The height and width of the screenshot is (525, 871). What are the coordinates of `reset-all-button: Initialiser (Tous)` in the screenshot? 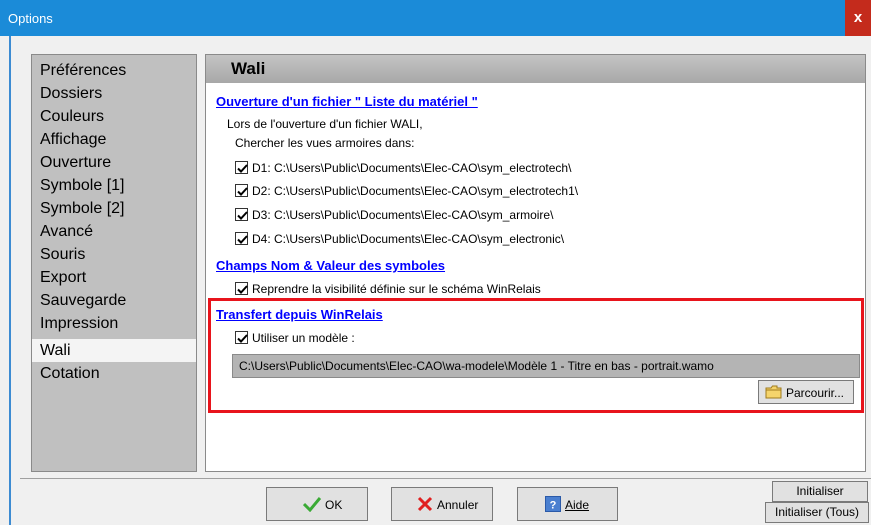 It's located at (817, 512).